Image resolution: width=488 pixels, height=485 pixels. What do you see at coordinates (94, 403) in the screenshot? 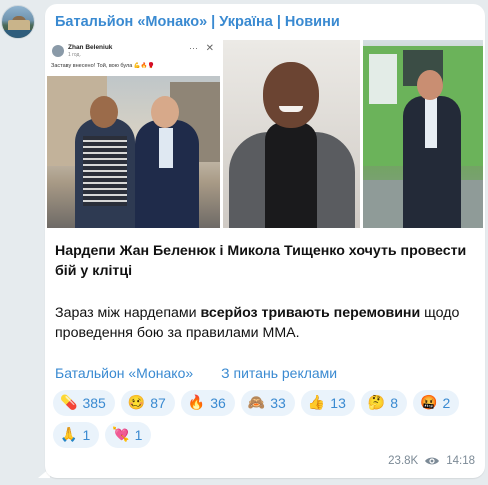
I see `reaction-count: 385` at bounding box center [94, 403].